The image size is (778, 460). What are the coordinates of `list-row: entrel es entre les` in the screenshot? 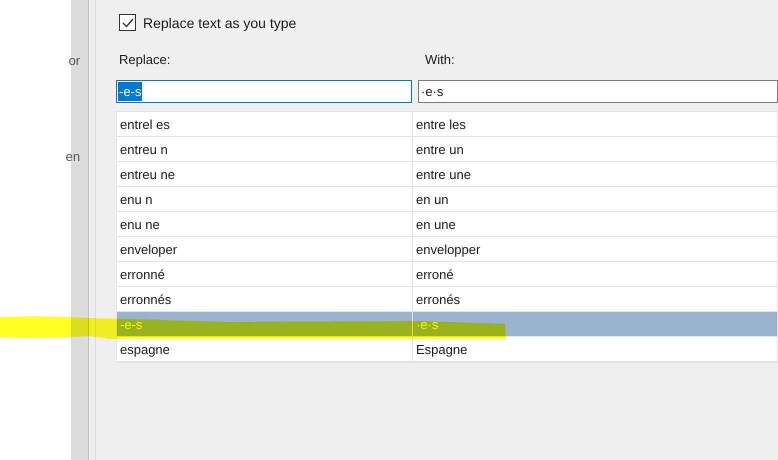 It's located at (447, 124).